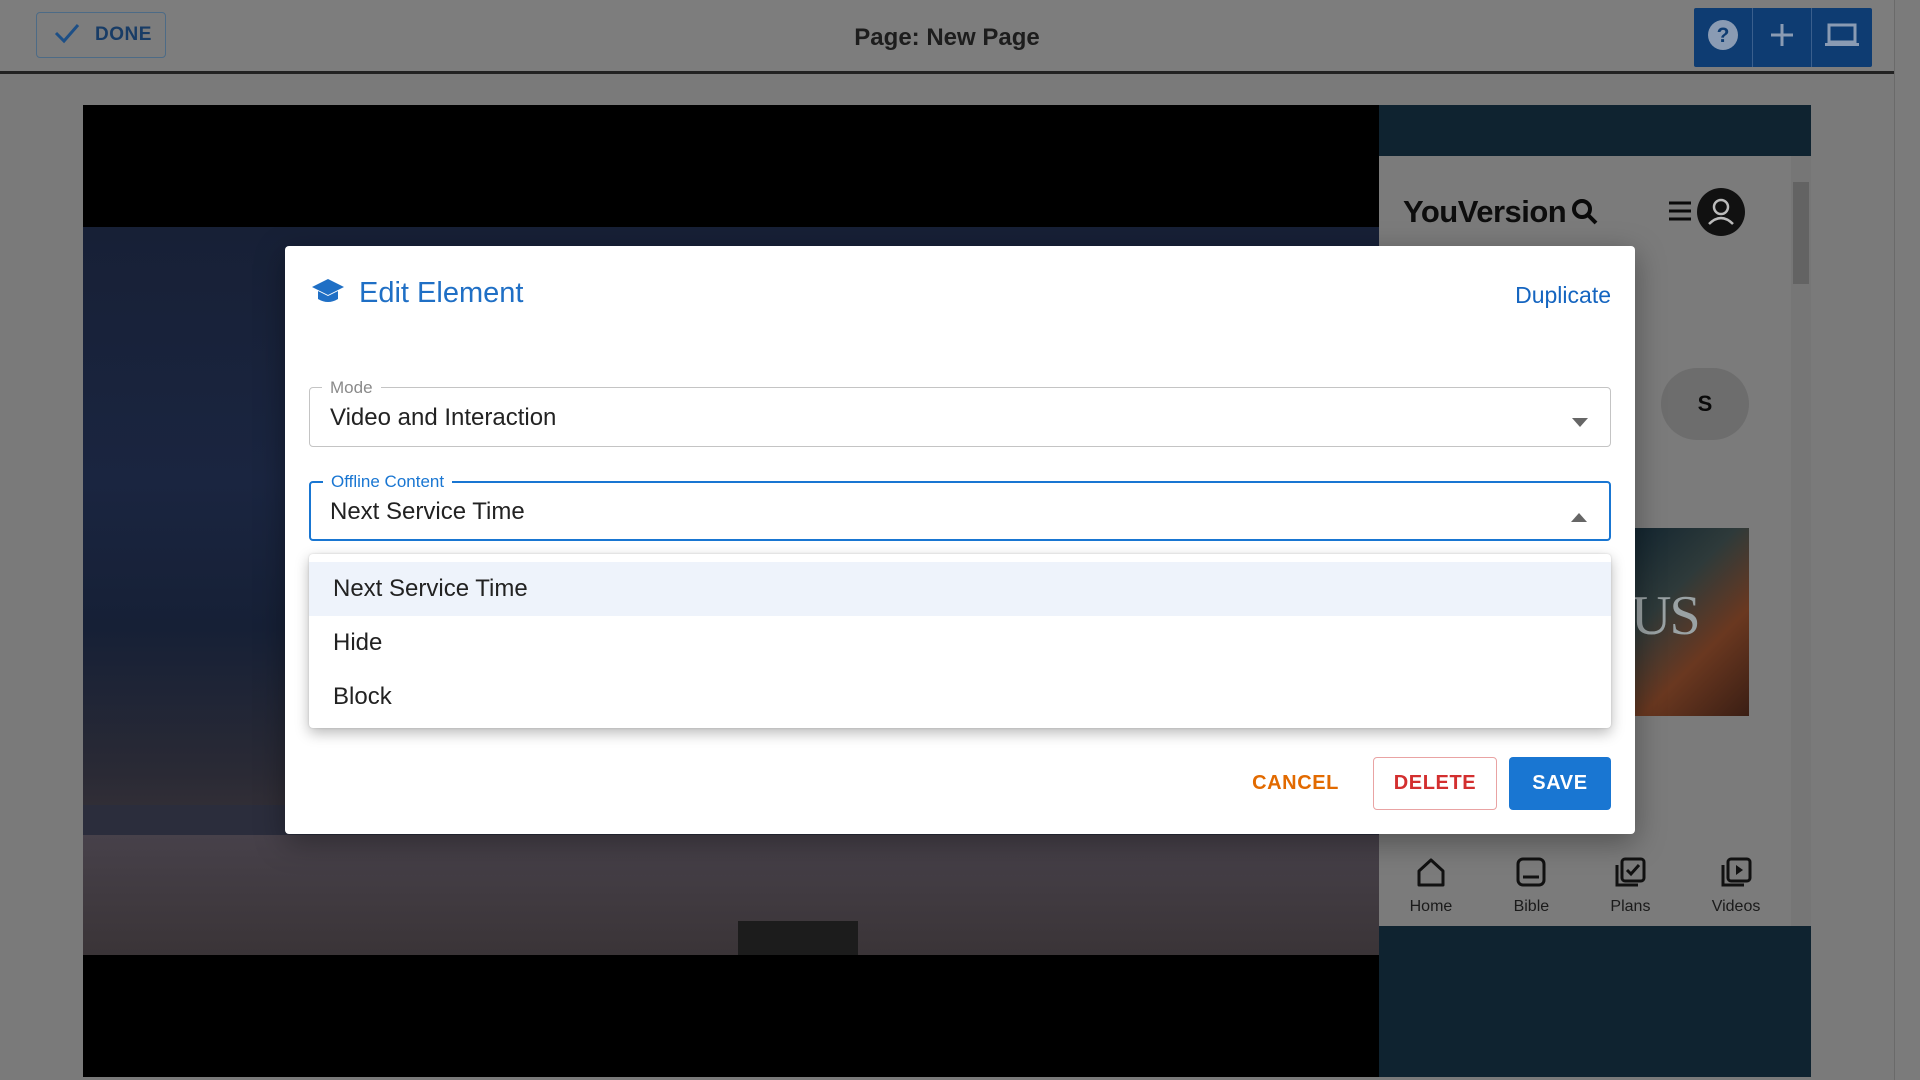 The image size is (1920, 1080). I want to click on search-icon, so click(1585, 214).